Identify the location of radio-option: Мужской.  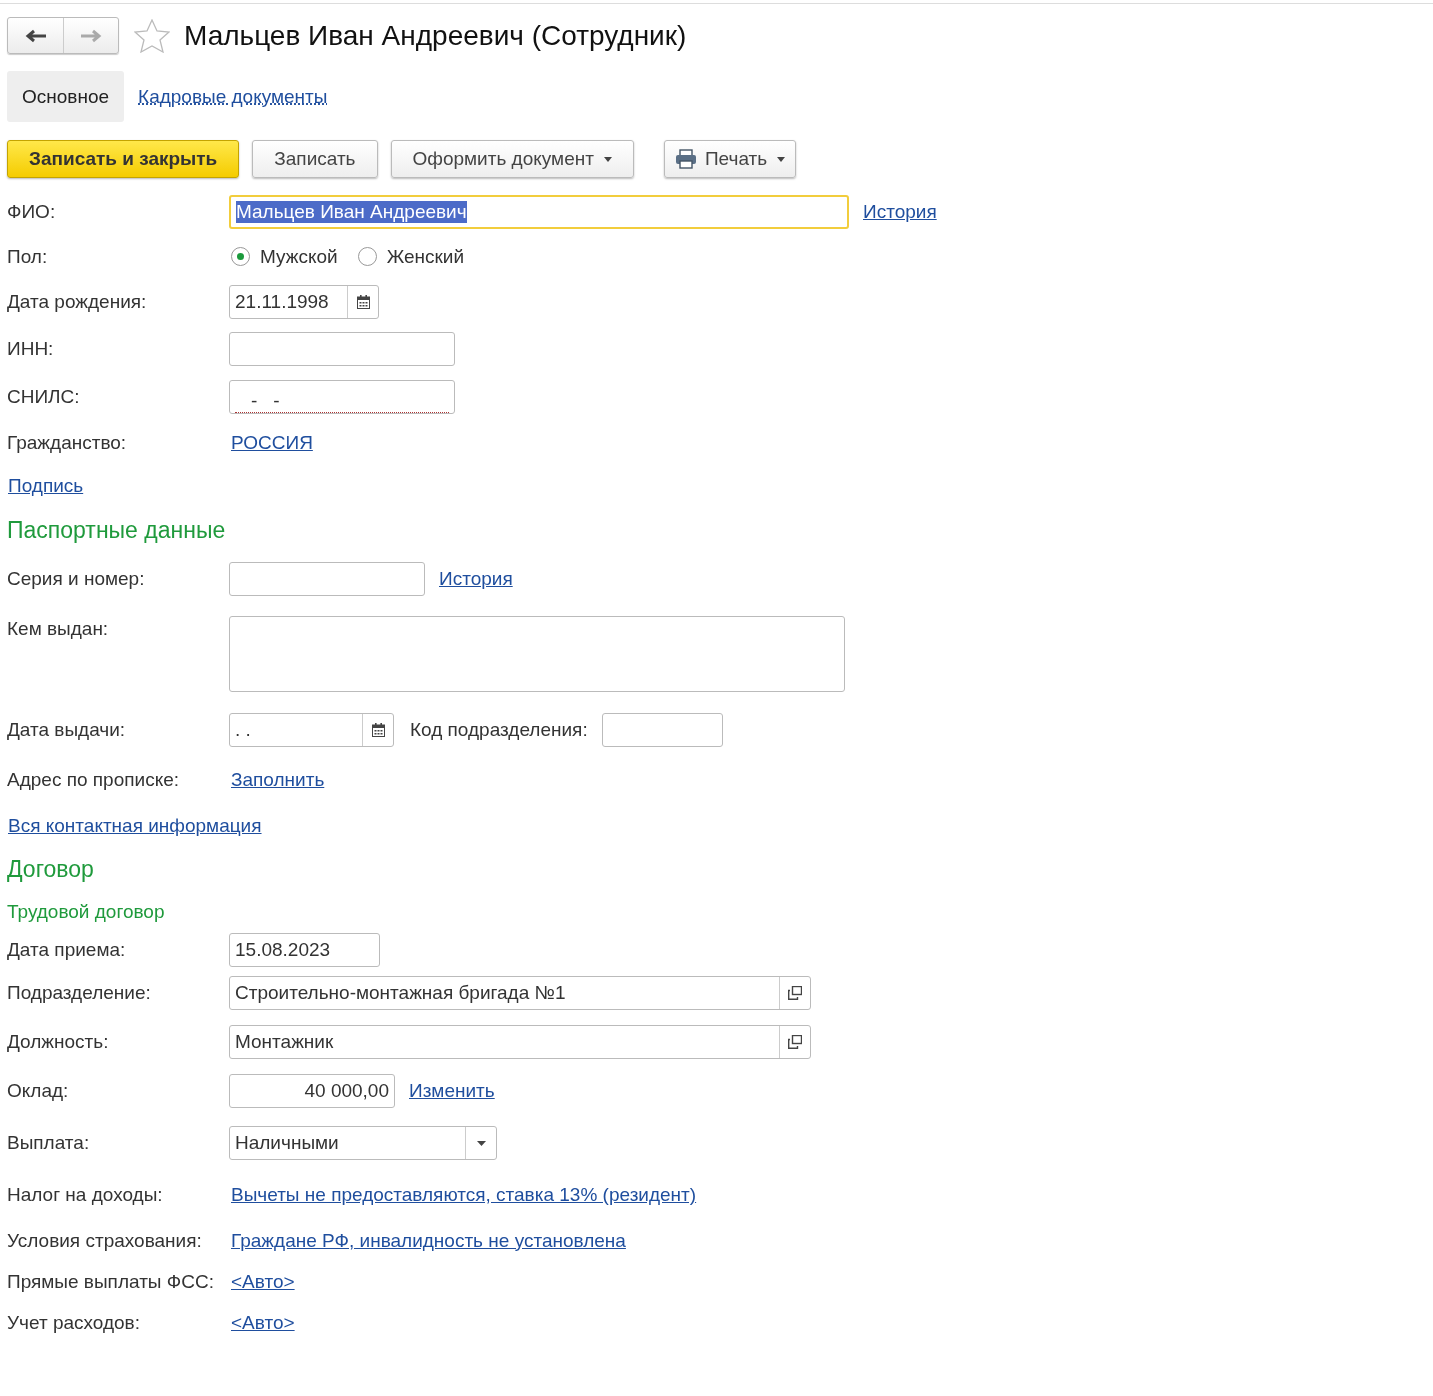
(283, 256).